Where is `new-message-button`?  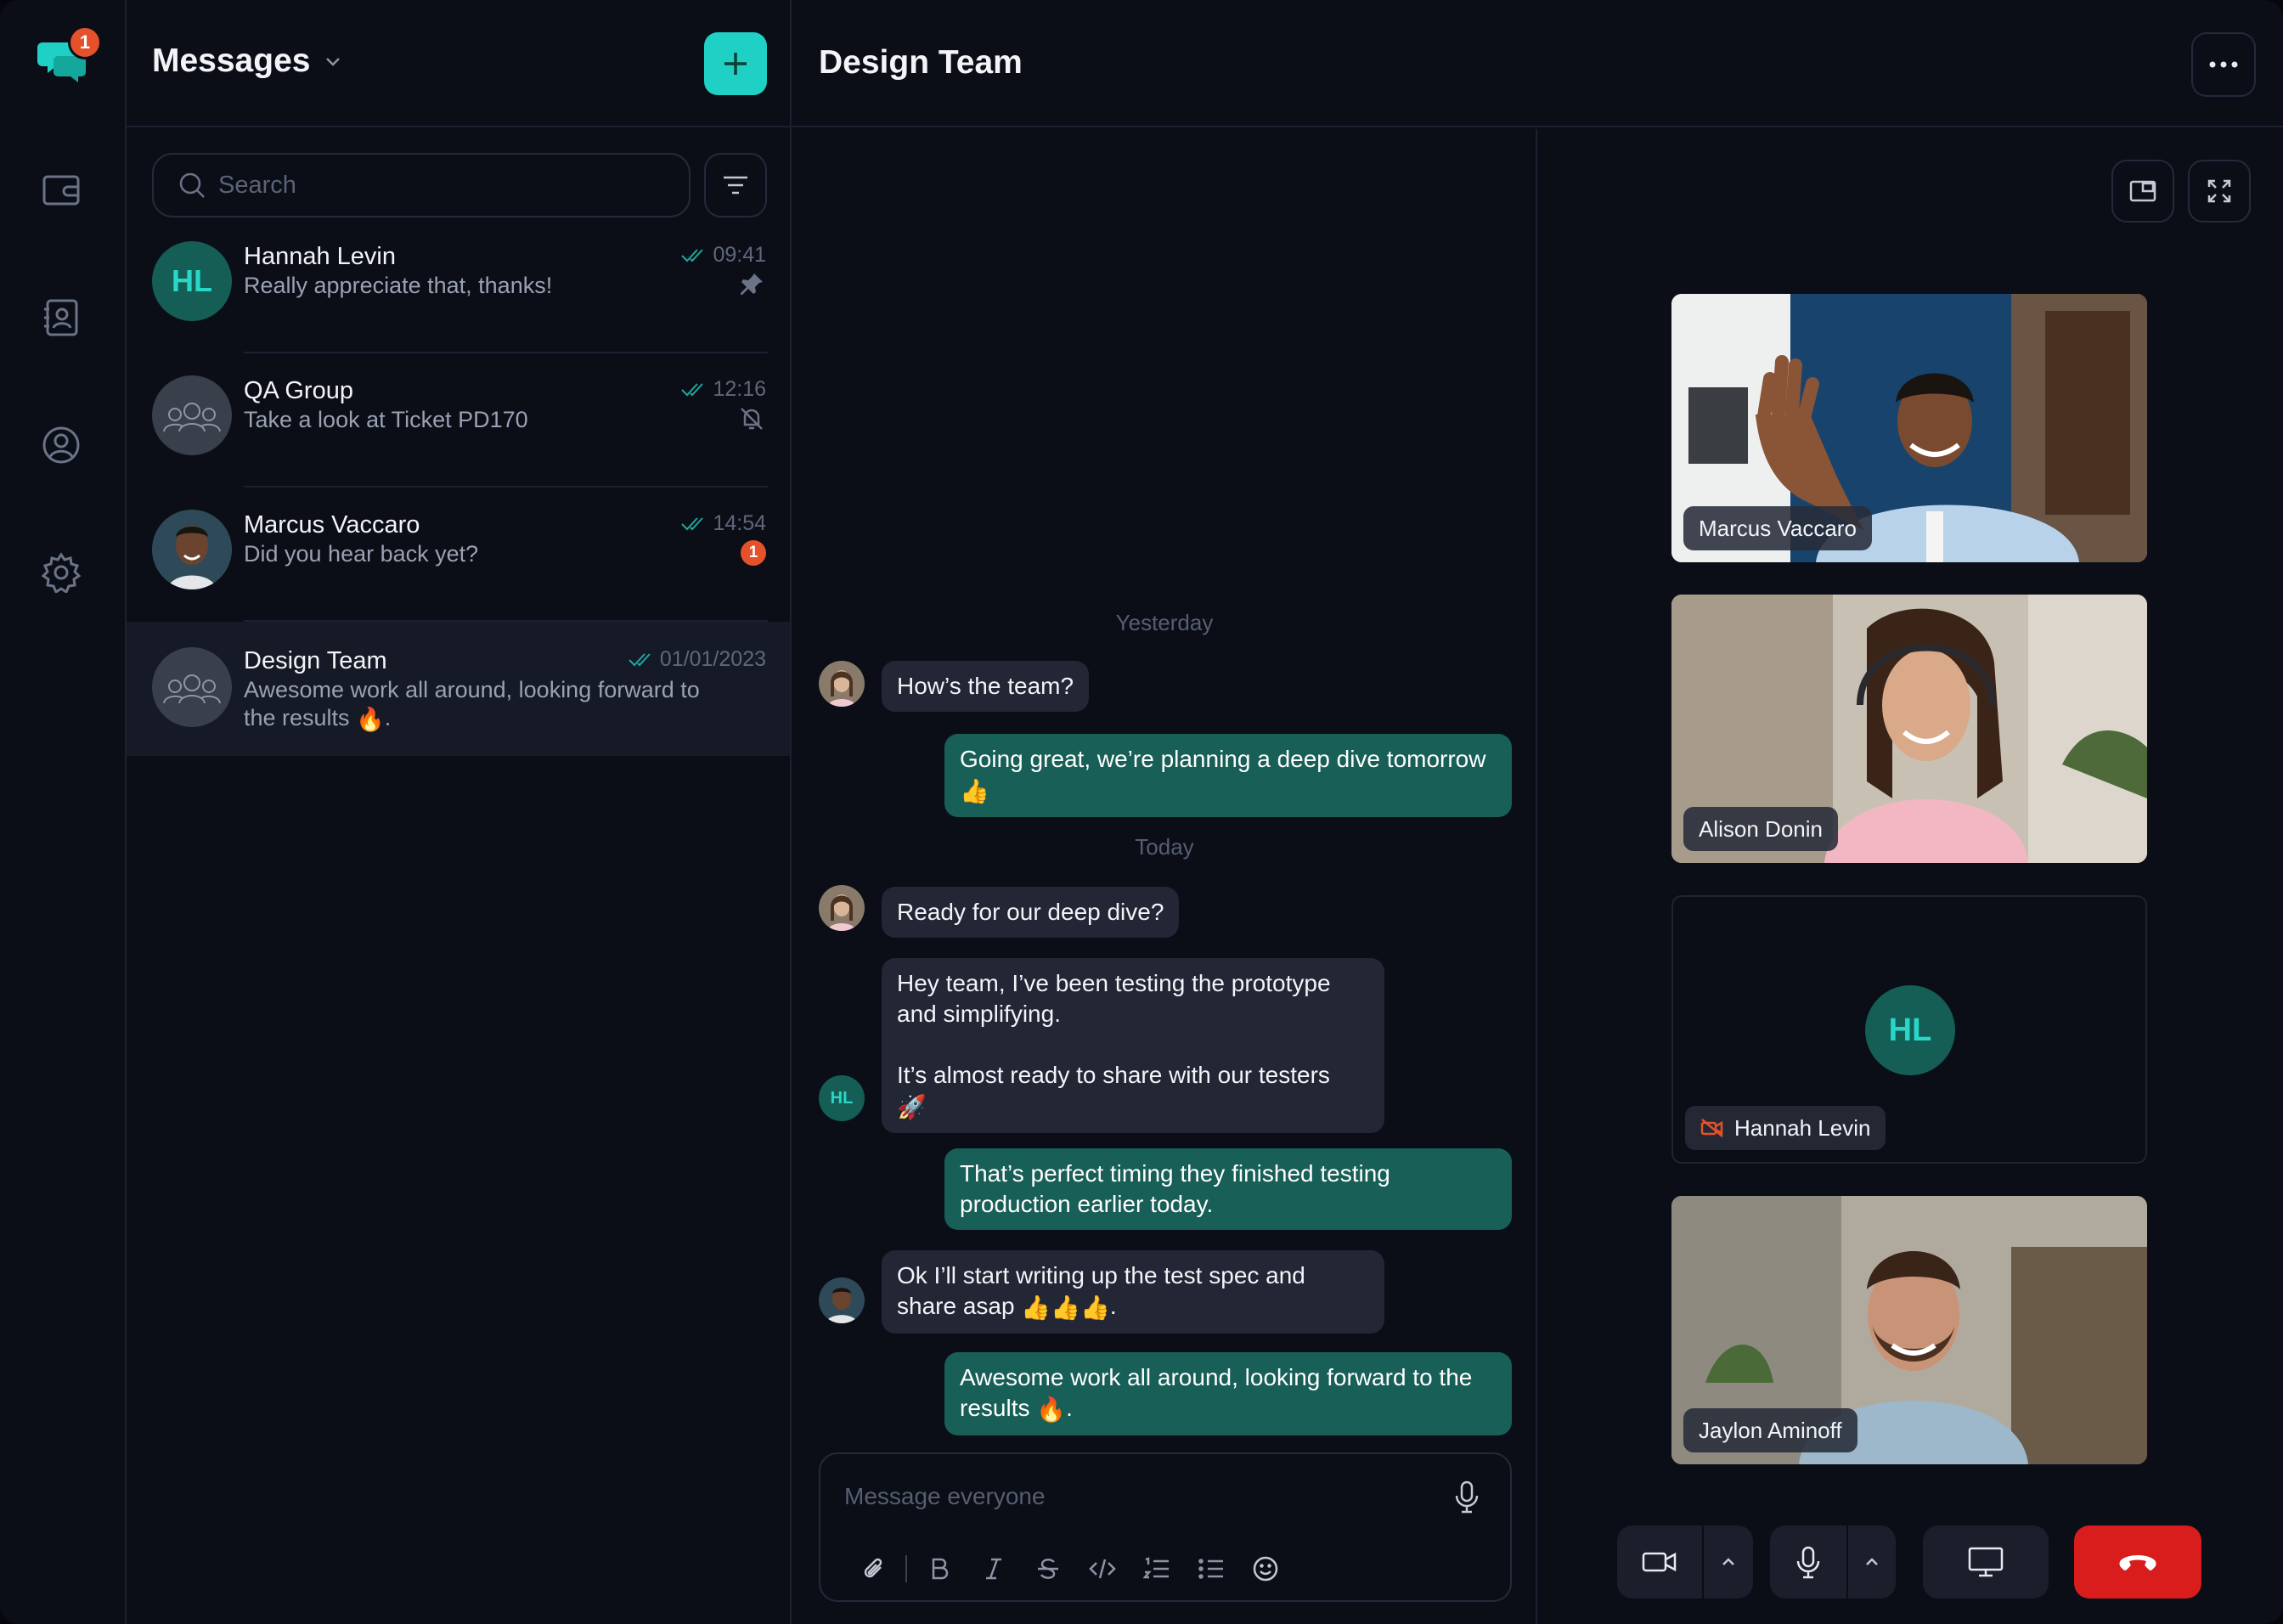
new-message-button is located at coordinates (735, 63).